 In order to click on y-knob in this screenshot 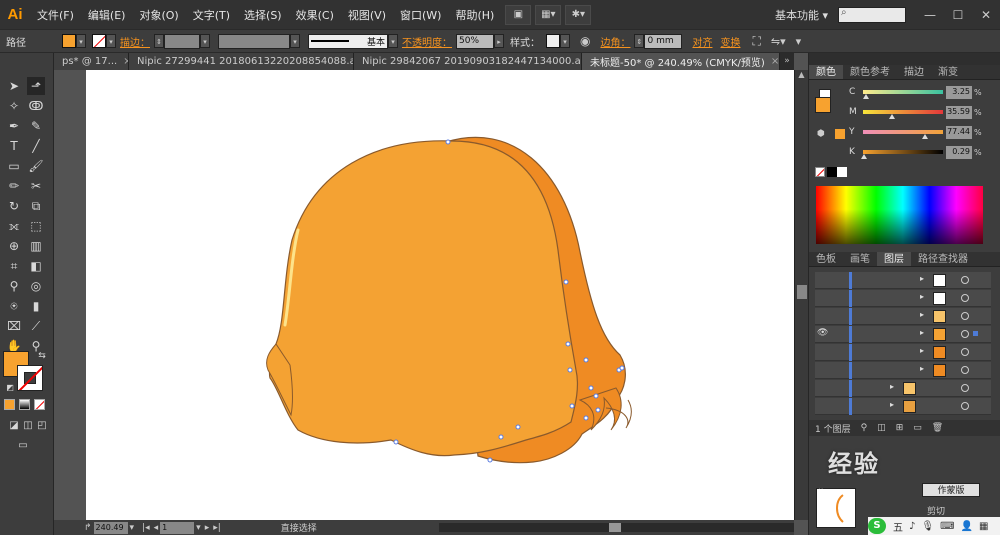, I will do `click(925, 136)`.